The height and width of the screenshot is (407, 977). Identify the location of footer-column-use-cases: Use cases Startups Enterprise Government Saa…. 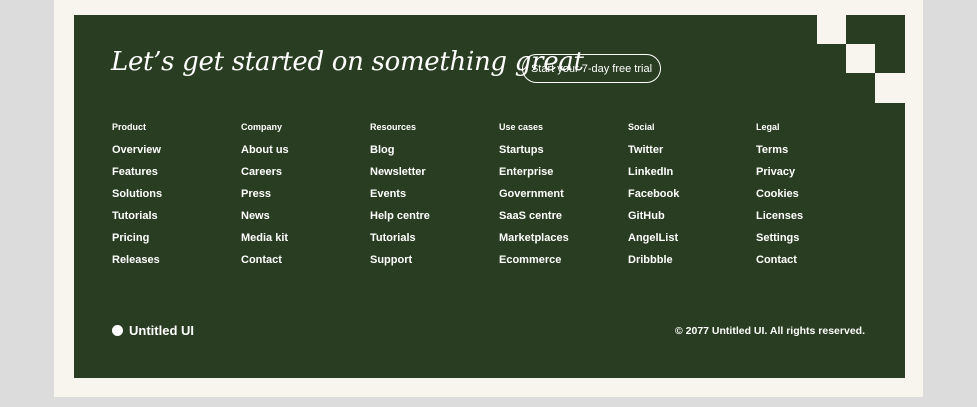
(534, 198).